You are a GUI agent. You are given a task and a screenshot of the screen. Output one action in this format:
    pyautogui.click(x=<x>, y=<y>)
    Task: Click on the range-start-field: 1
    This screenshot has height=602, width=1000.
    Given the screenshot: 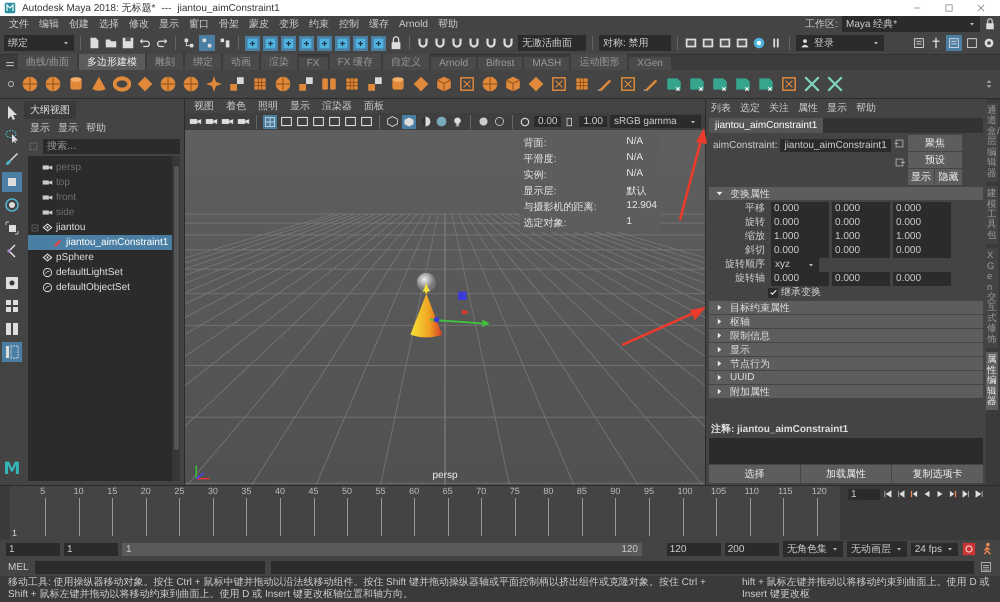 What is the action you would take?
    pyautogui.click(x=91, y=549)
    